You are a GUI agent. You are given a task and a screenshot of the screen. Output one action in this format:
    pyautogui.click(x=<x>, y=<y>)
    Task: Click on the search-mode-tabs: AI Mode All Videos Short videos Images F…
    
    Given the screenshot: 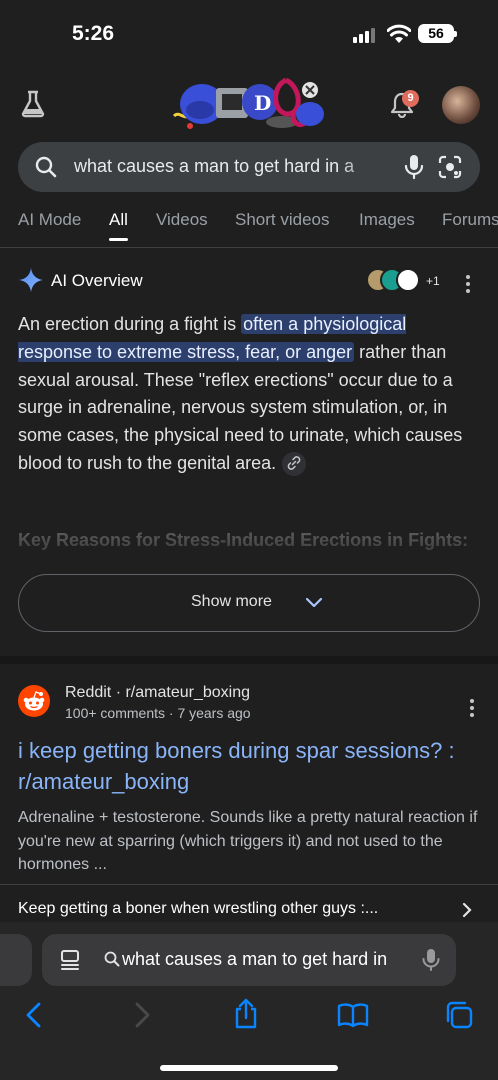 What is the action you would take?
    pyautogui.click(x=249, y=224)
    